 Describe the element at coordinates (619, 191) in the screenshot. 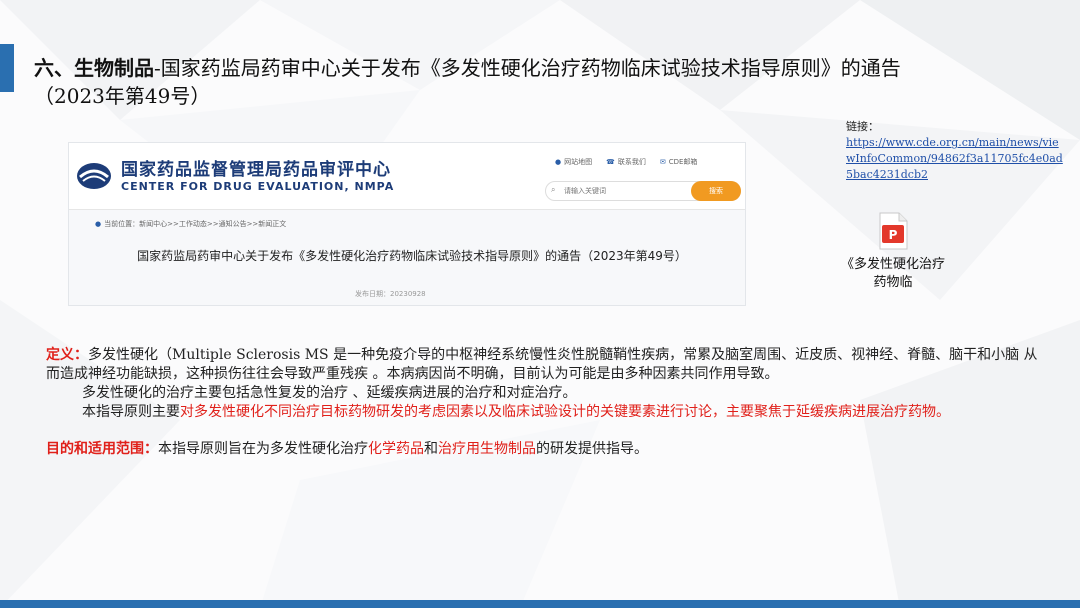

I see `site-search-input` at that location.